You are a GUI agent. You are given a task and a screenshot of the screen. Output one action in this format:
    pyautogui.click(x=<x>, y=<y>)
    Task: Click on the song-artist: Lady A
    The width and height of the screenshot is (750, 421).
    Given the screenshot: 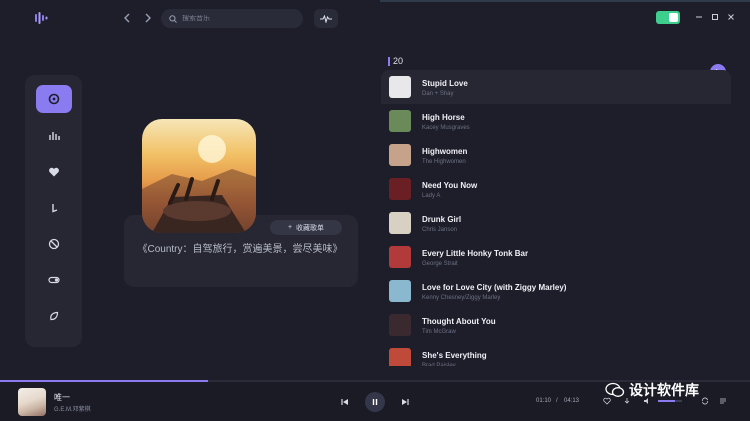 What is the action you would take?
    pyautogui.click(x=431, y=196)
    